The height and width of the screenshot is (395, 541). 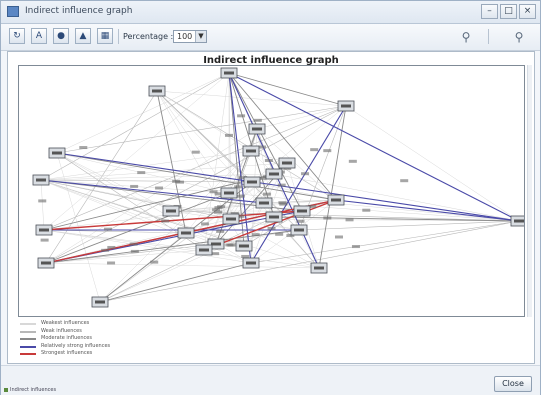 What do you see at coordinates (519, 37) in the screenshot?
I see `zoom-out-icon: ⚲` at bounding box center [519, 37].